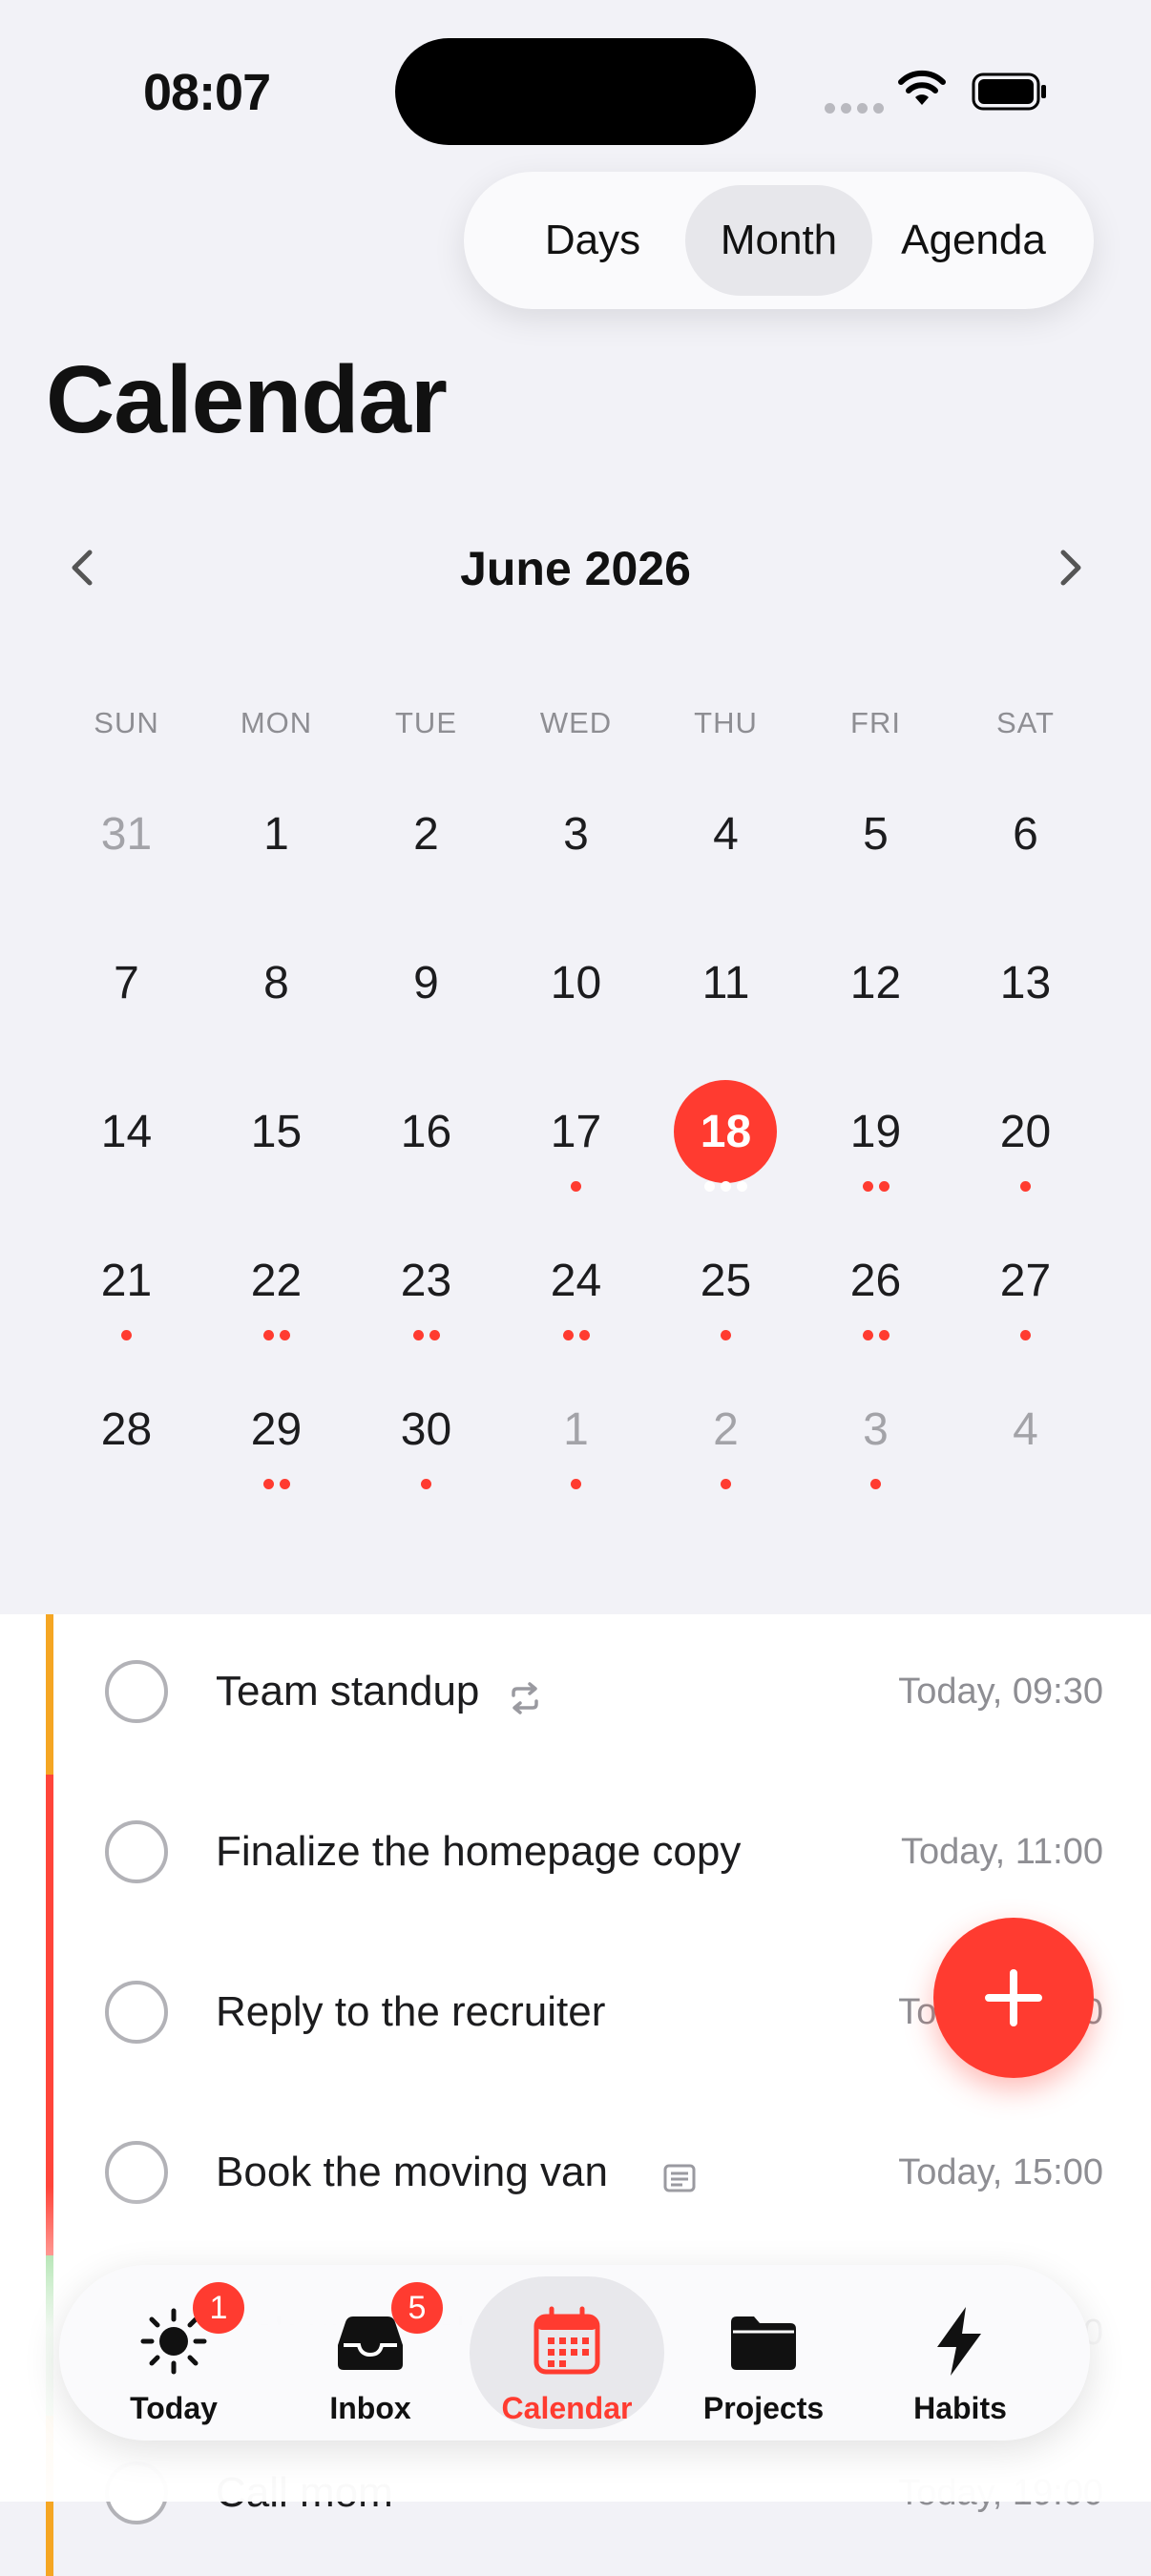  I want to click on calendar-day: 17, so click(576, 1135).